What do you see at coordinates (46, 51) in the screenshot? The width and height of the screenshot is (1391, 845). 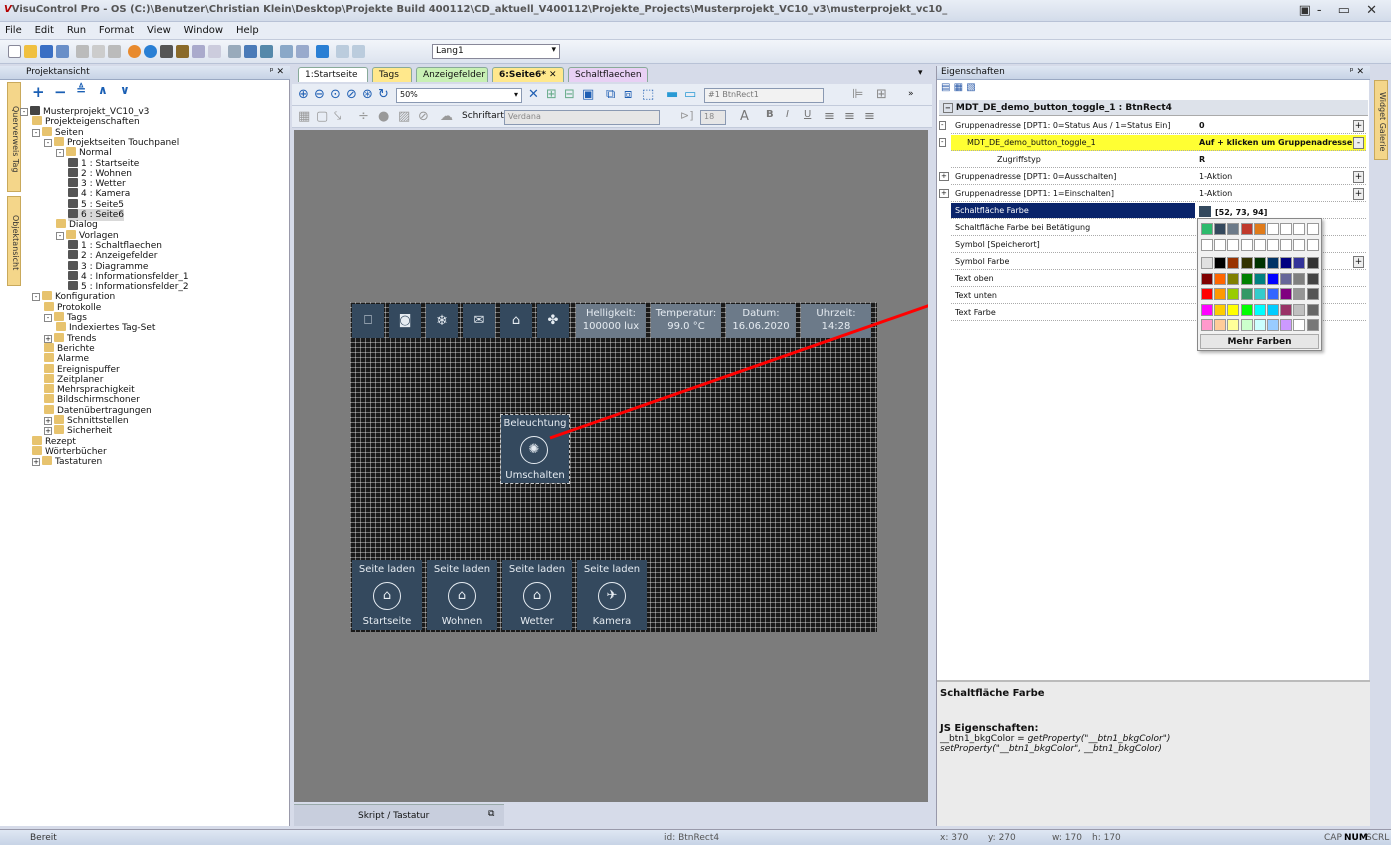 I see `save-icon` at bounding box center [46, 51].